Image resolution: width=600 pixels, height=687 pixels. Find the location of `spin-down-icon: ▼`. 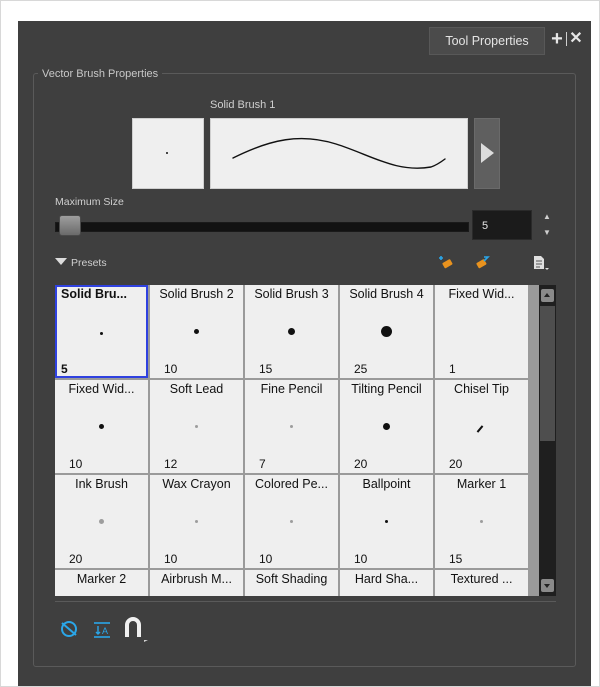

spin-down-icon: ▼ is located at coordinates (547, 233).